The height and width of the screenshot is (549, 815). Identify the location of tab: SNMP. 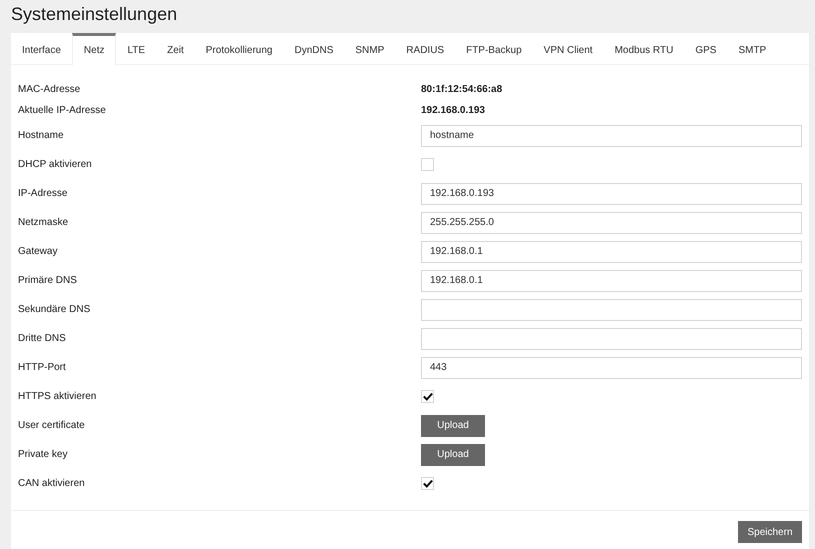
(370, 48).